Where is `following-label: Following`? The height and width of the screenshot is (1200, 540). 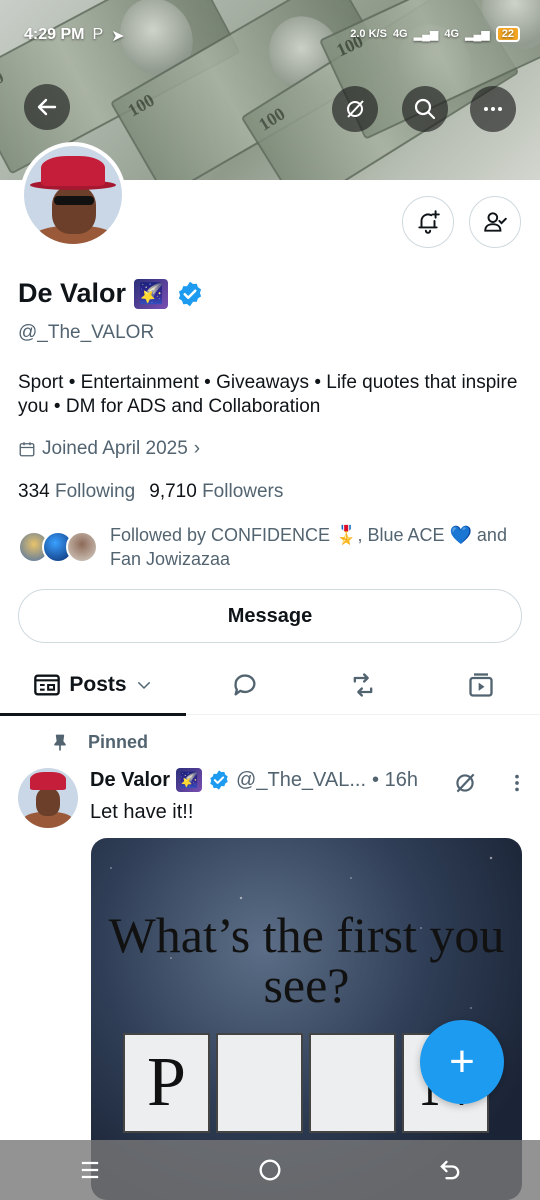 following-label: Following is located at coordinates (95, 491).